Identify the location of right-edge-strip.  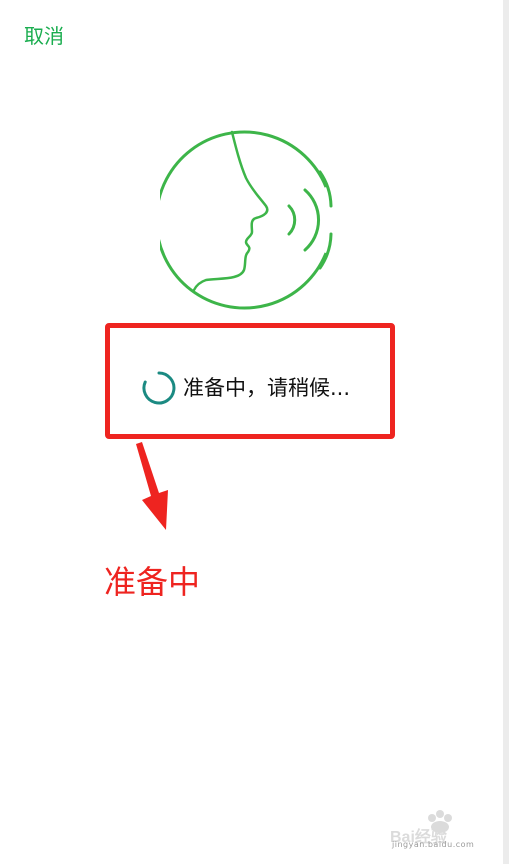
(506, 432).